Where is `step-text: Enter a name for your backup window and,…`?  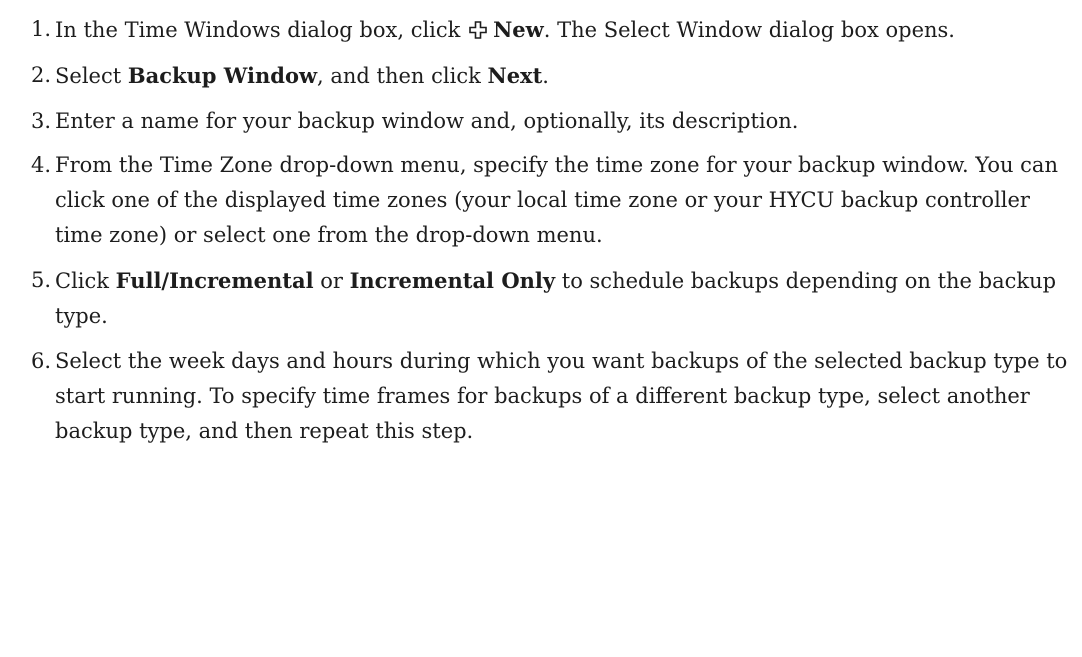 step-text: Enter a name for your backup window and,… is located at coordinates (427, 121).